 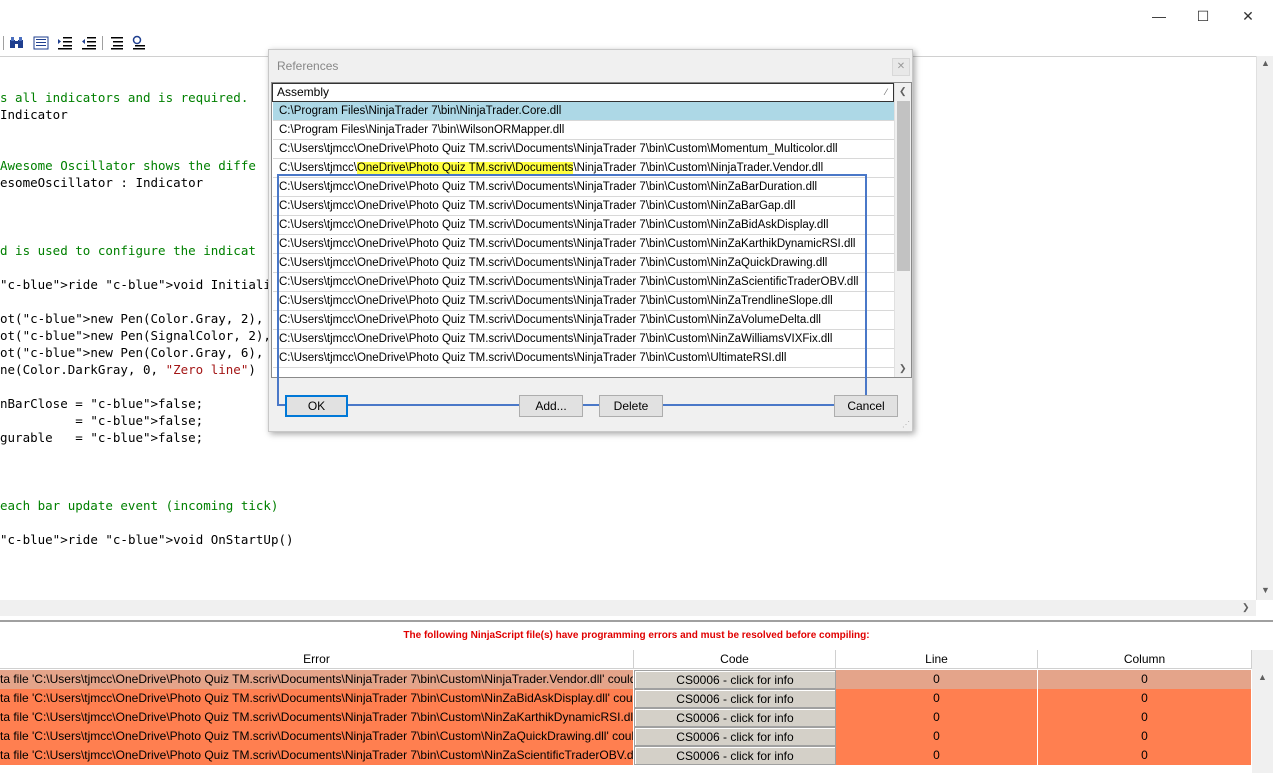 I want to click on find-icon, so click(x=17, y=43).